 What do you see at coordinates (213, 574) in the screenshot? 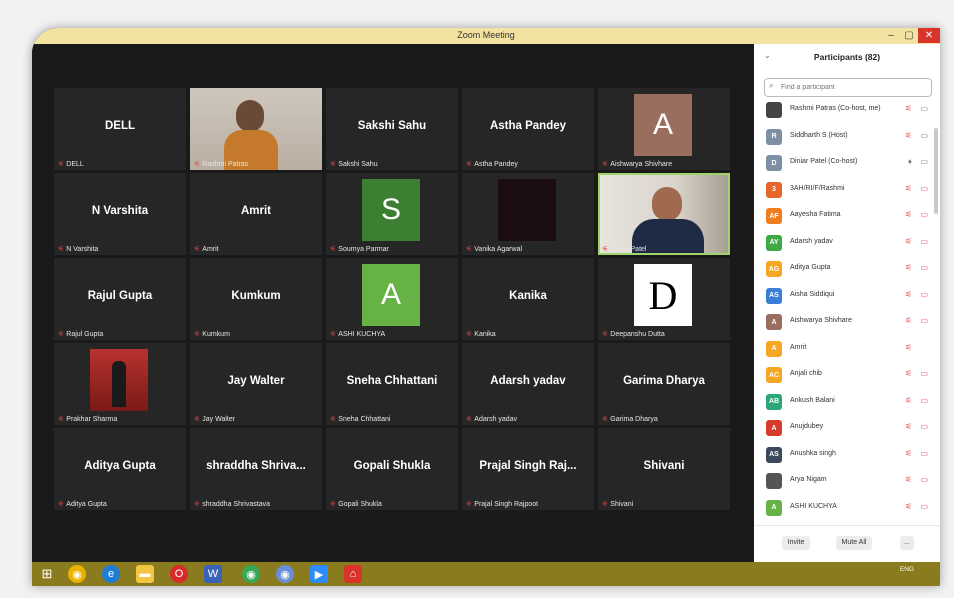
I see `word-icon: W` at bounding box center [213, 574].